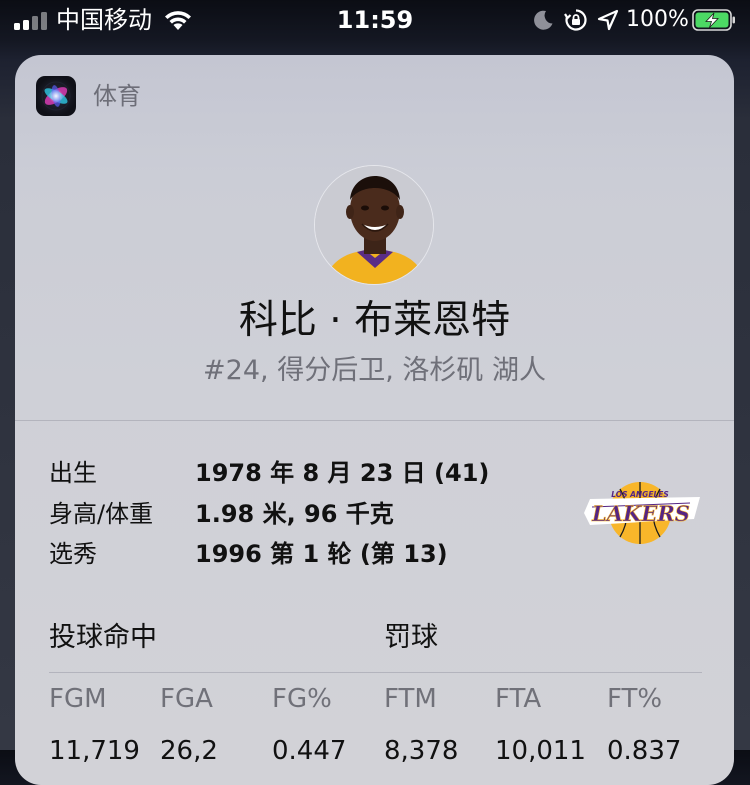  I want to click on section-title-free-throws: 罚球, so click(411, 637).